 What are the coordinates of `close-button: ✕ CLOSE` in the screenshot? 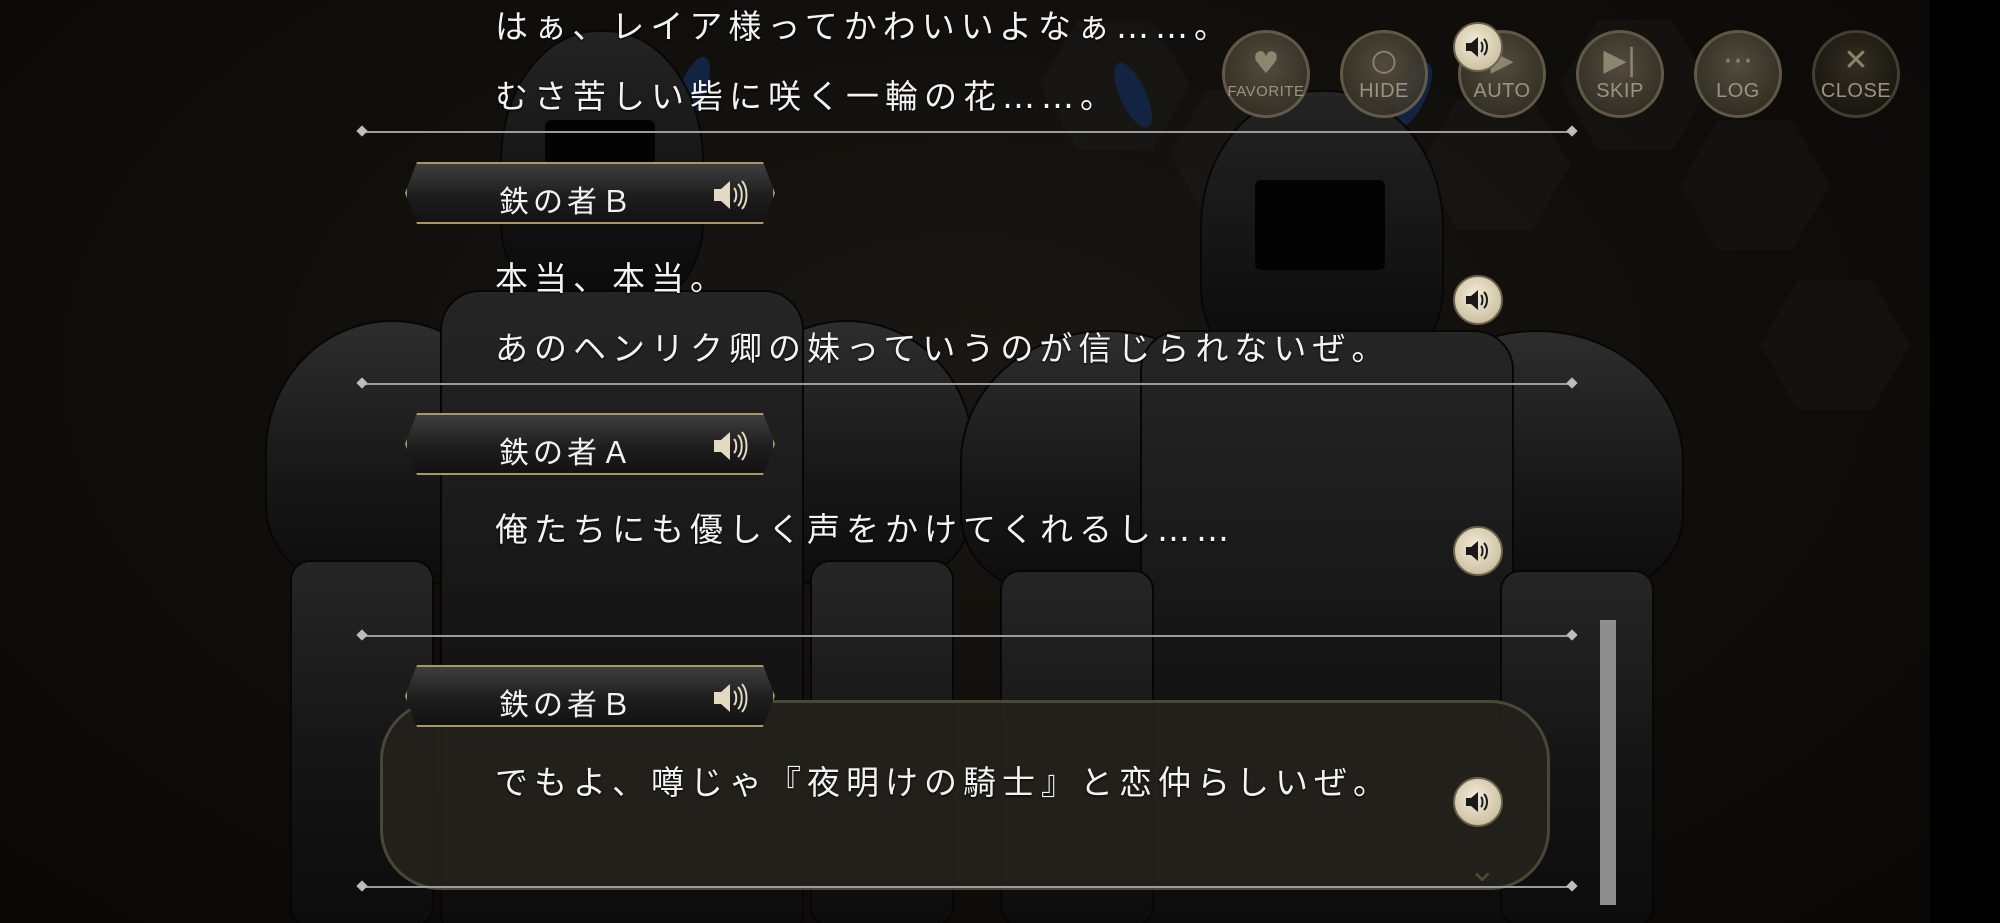 It's located at (1856, 74).